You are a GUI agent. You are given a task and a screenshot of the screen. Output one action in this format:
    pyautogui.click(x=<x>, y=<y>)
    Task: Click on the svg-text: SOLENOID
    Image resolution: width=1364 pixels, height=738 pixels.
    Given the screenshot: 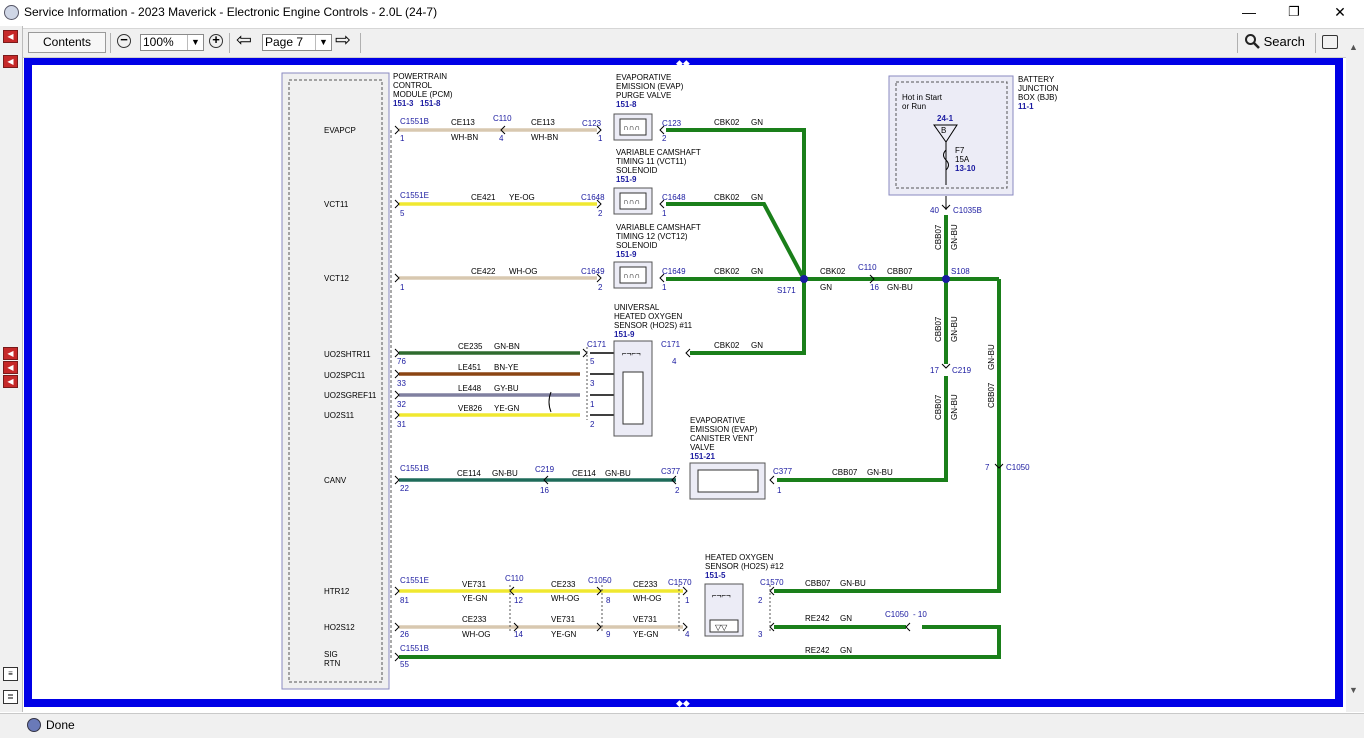 What is the action you would take?
    pyautogui.click(x=637, y=170)
    